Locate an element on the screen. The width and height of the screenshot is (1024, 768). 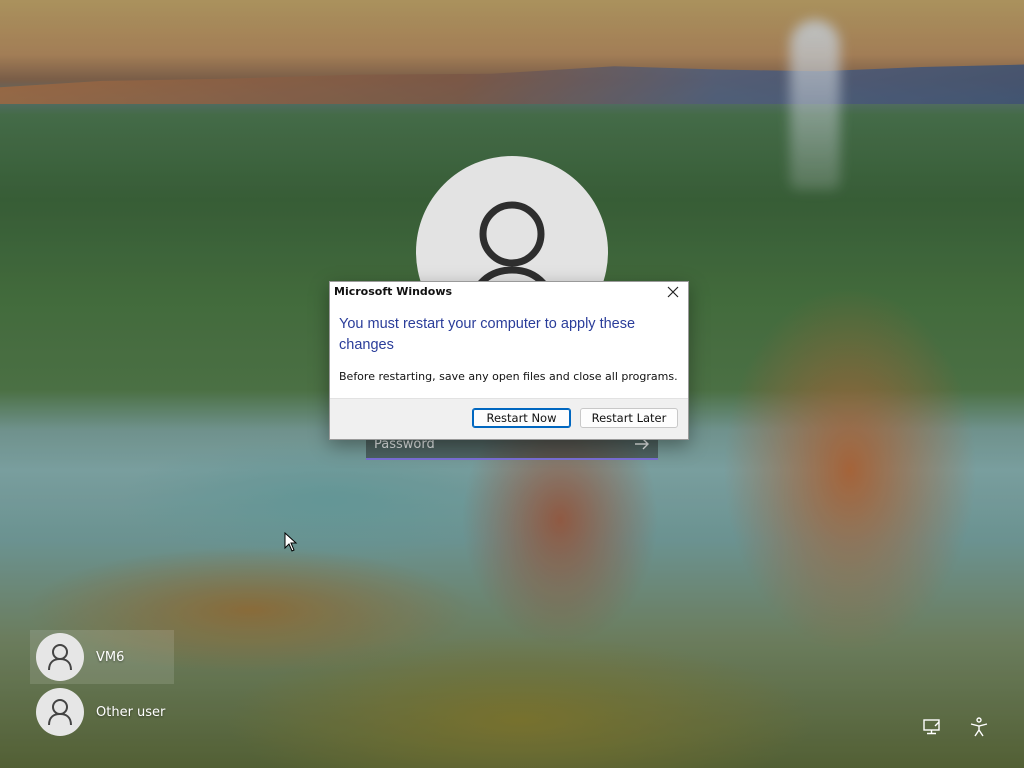
restart-now-button: Restart Now is located at coordinates (521, 418).